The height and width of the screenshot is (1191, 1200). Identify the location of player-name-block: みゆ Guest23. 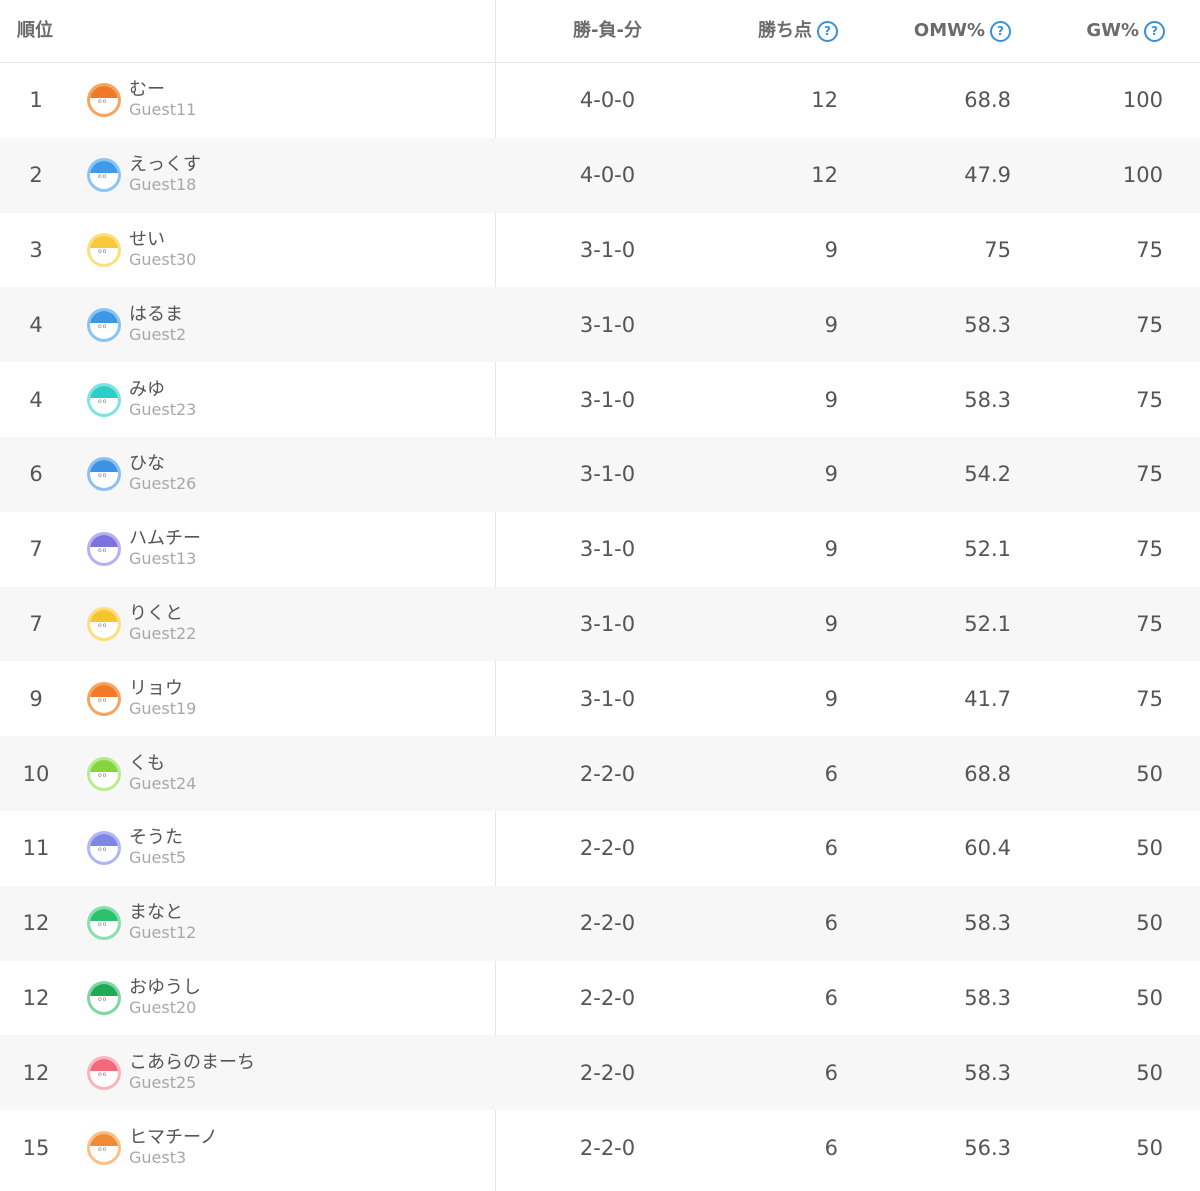
(163, 399).